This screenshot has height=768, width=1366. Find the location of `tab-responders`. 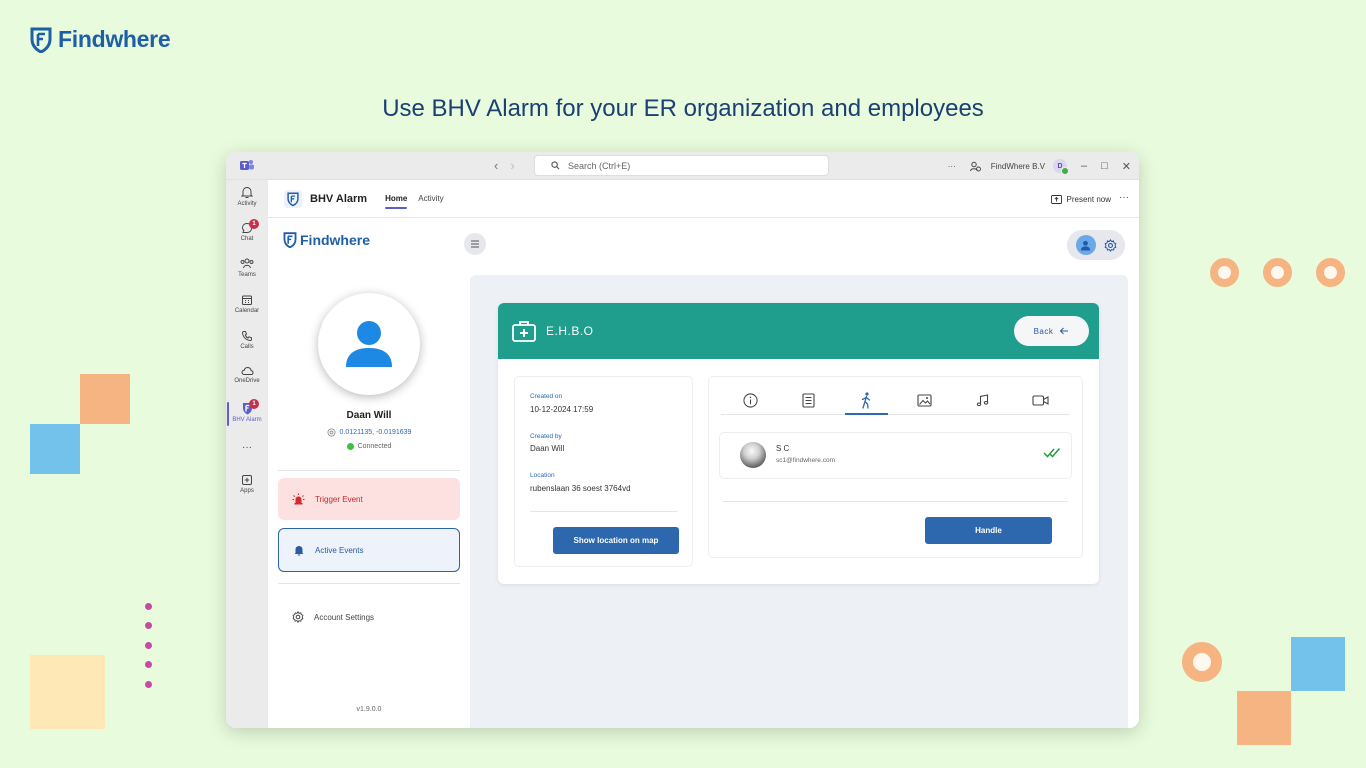

tab-responders is located at coordinates (866, 401).